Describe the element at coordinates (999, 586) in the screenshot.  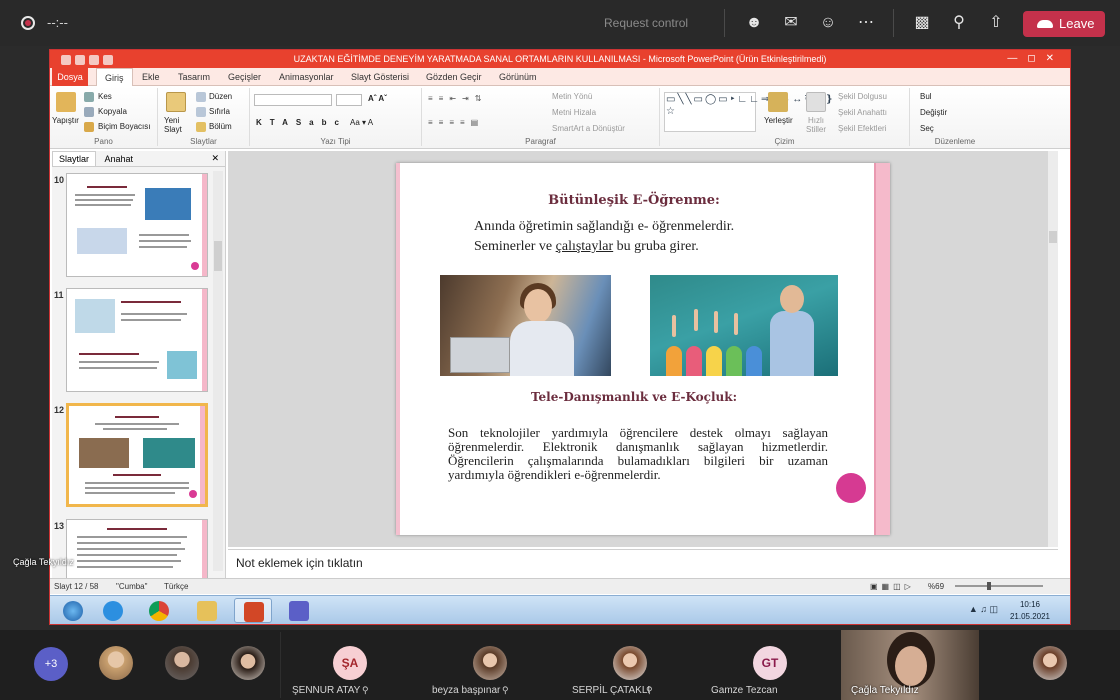
I see `zoom-slider` at that location.